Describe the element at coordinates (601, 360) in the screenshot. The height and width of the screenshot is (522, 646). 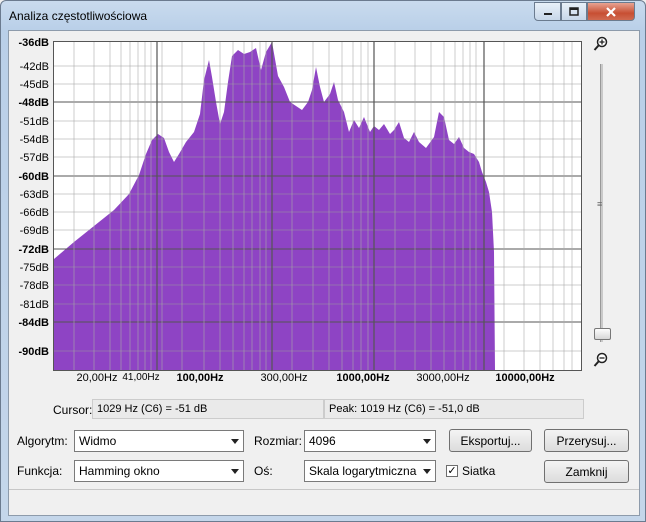
I see `zoom-out-icon` at that location.